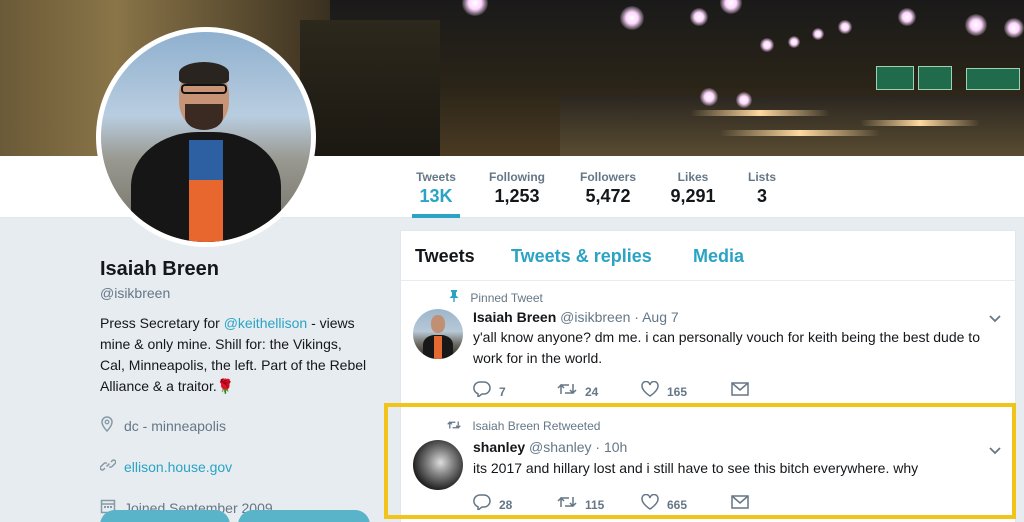 This screenshot has height=522, width=1024. What do you see at coordinates (455, 297) in the screenshot?
I see `pin-icon` at bounding box center [455, 297].